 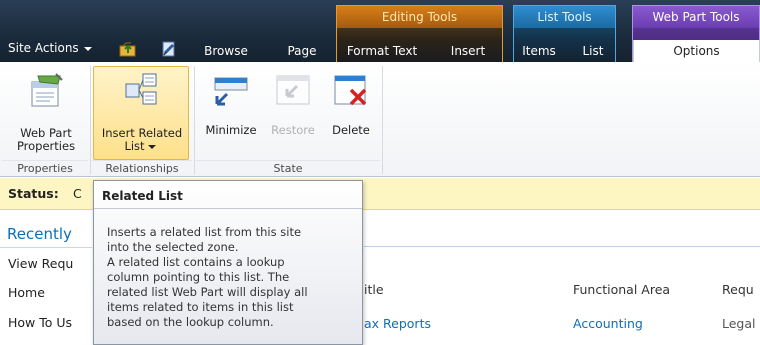 I want to click on tooltip-line: based on the lookup column., so click(x=190, y=322).